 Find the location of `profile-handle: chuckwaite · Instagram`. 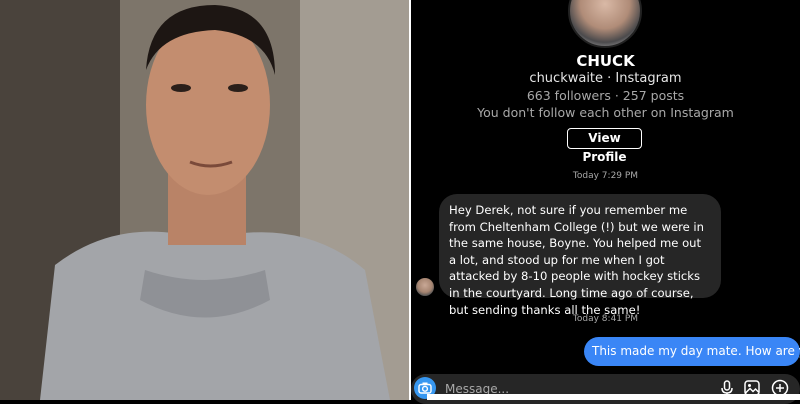

profile-handle: chuckwaite · Instagram is located at coordinates (605, 78).